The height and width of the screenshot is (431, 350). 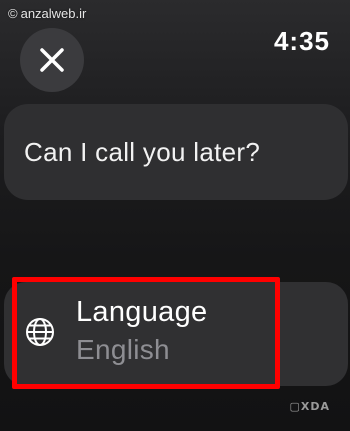 I want to click on xda-logo: ▢XDA, so click(x=309, y=406).